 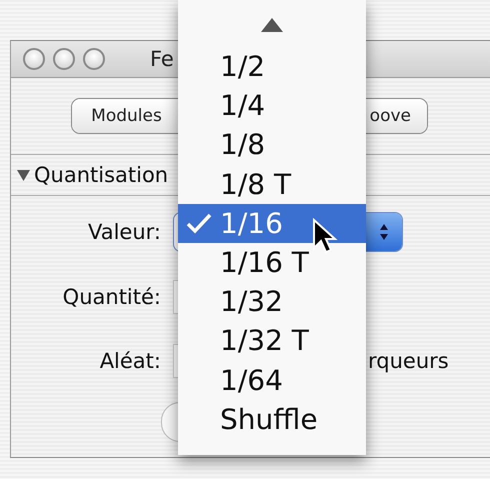 What do you see at coordinates (272, 262) in the screenshot?
I see `menu-item: 1/16 T` at bounding box center [272, 262].